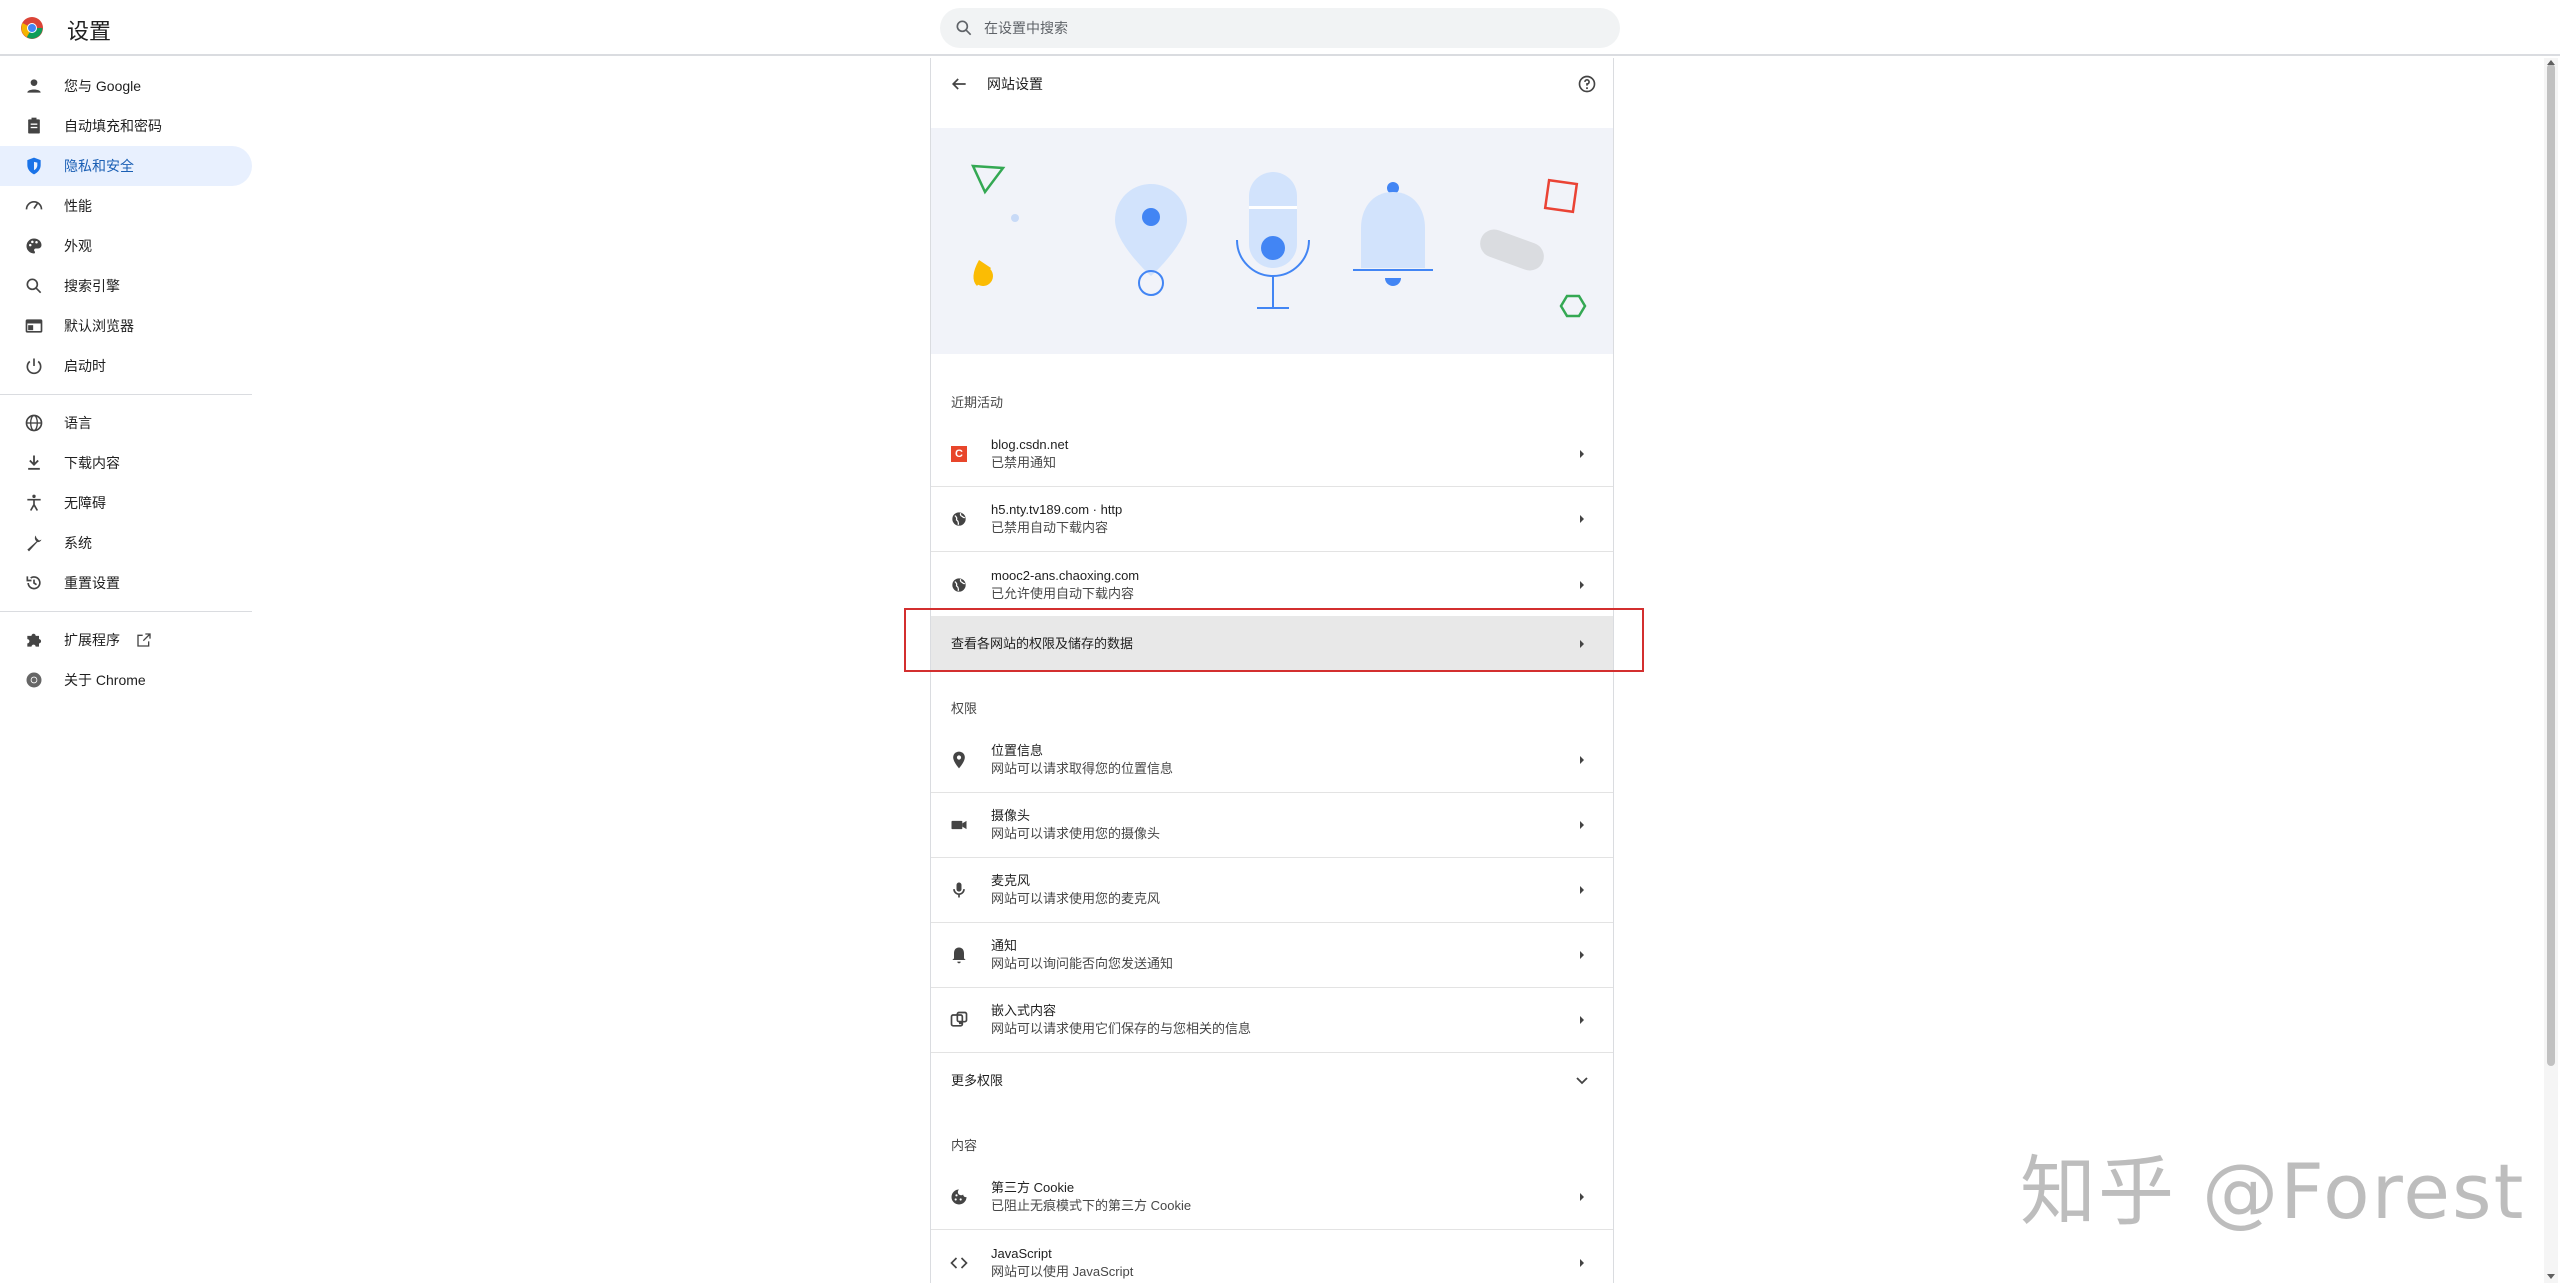  I want to click on hero-illustration, so click(1272, 241).